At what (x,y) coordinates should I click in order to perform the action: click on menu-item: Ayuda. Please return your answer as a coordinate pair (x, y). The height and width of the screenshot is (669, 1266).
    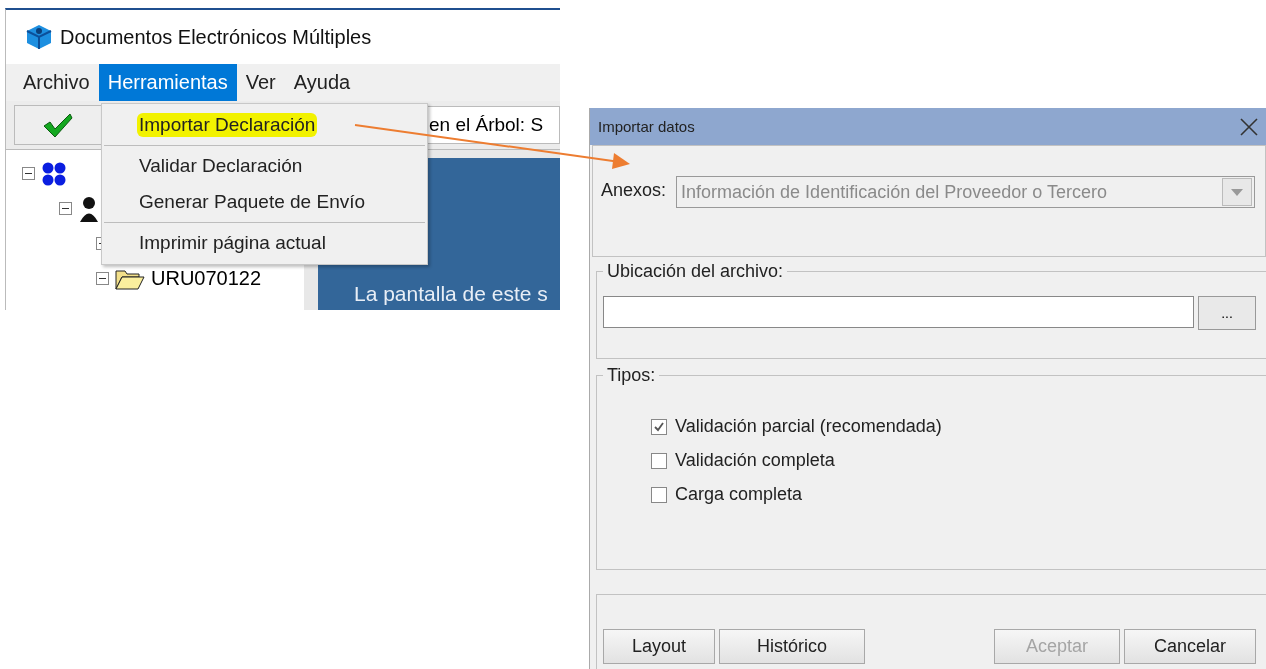
    Looking at the image, I should click on (322, 82).